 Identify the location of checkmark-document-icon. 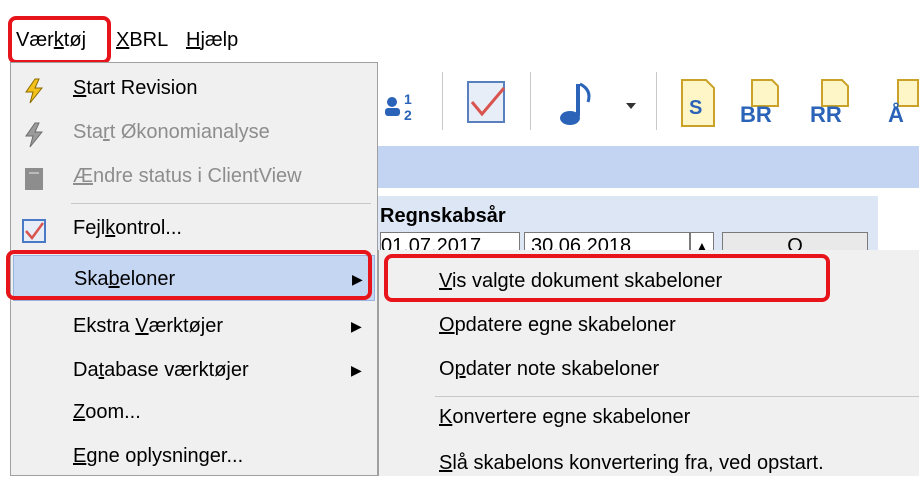
(487, 103).